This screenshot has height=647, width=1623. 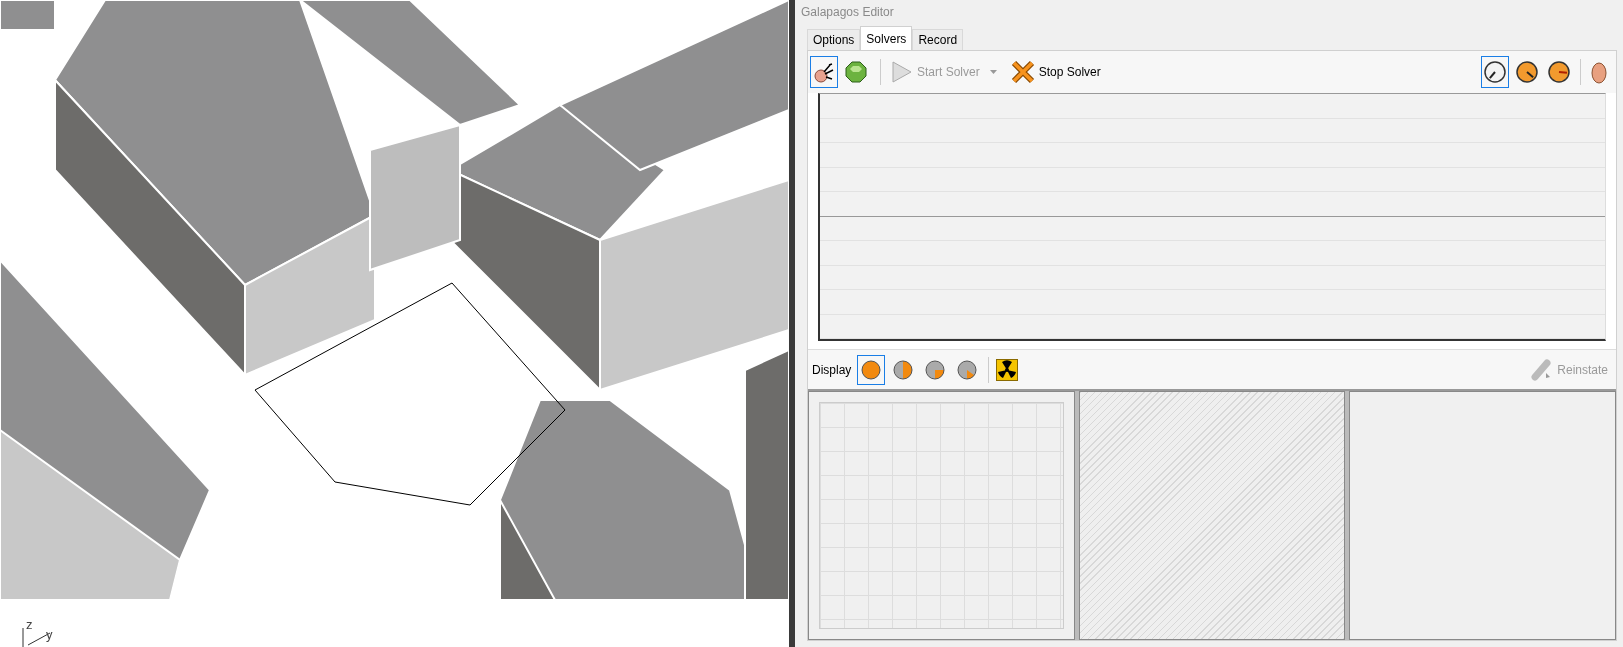 What do you see at coordinates (1055, 72) in the screenshot?
I see `stop-solver-button: Stop Solver` at bounding box center [1055, 72].